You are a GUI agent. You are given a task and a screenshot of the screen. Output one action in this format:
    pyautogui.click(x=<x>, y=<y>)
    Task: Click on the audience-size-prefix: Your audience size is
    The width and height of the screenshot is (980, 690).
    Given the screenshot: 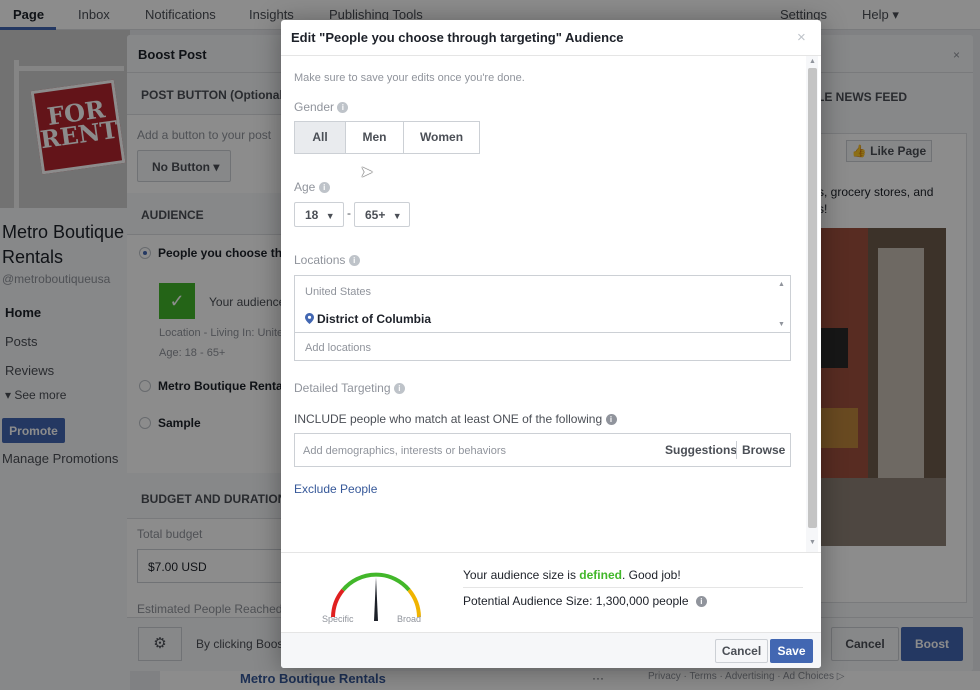 What is the action you would take?
    pyautogui.click(x=521, y=575)
    